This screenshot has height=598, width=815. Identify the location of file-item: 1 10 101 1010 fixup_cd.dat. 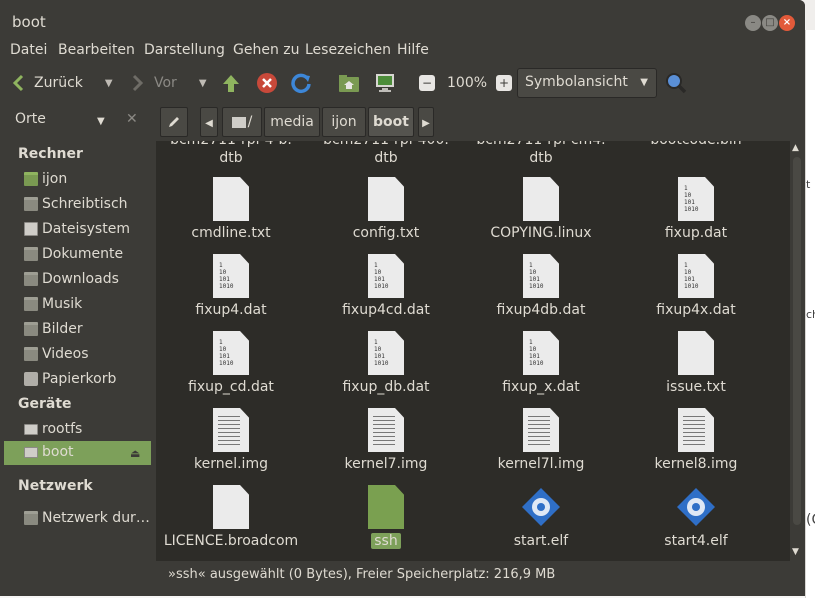
(231, 369).